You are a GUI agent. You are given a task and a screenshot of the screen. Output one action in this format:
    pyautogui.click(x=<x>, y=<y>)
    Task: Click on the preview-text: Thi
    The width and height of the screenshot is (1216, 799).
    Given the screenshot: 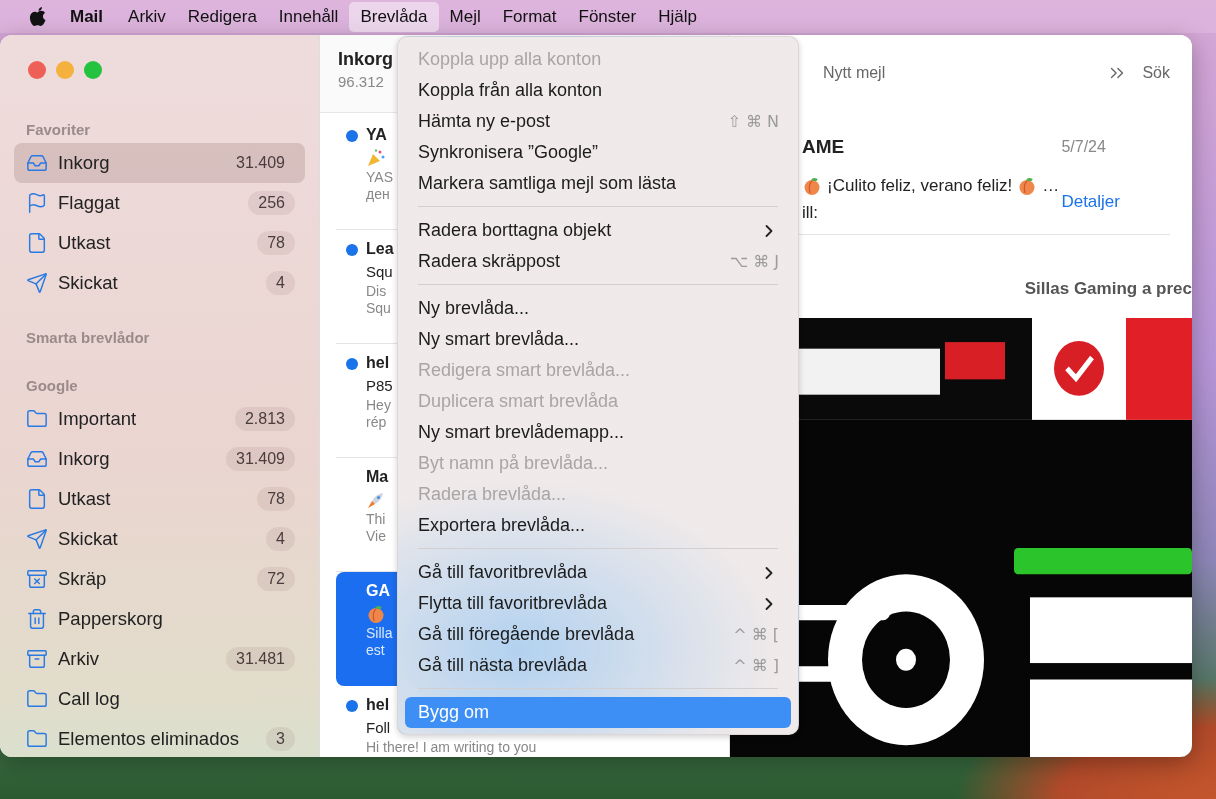 What is the action you would take?
    pyautogui.click(x=376, y=519)
    